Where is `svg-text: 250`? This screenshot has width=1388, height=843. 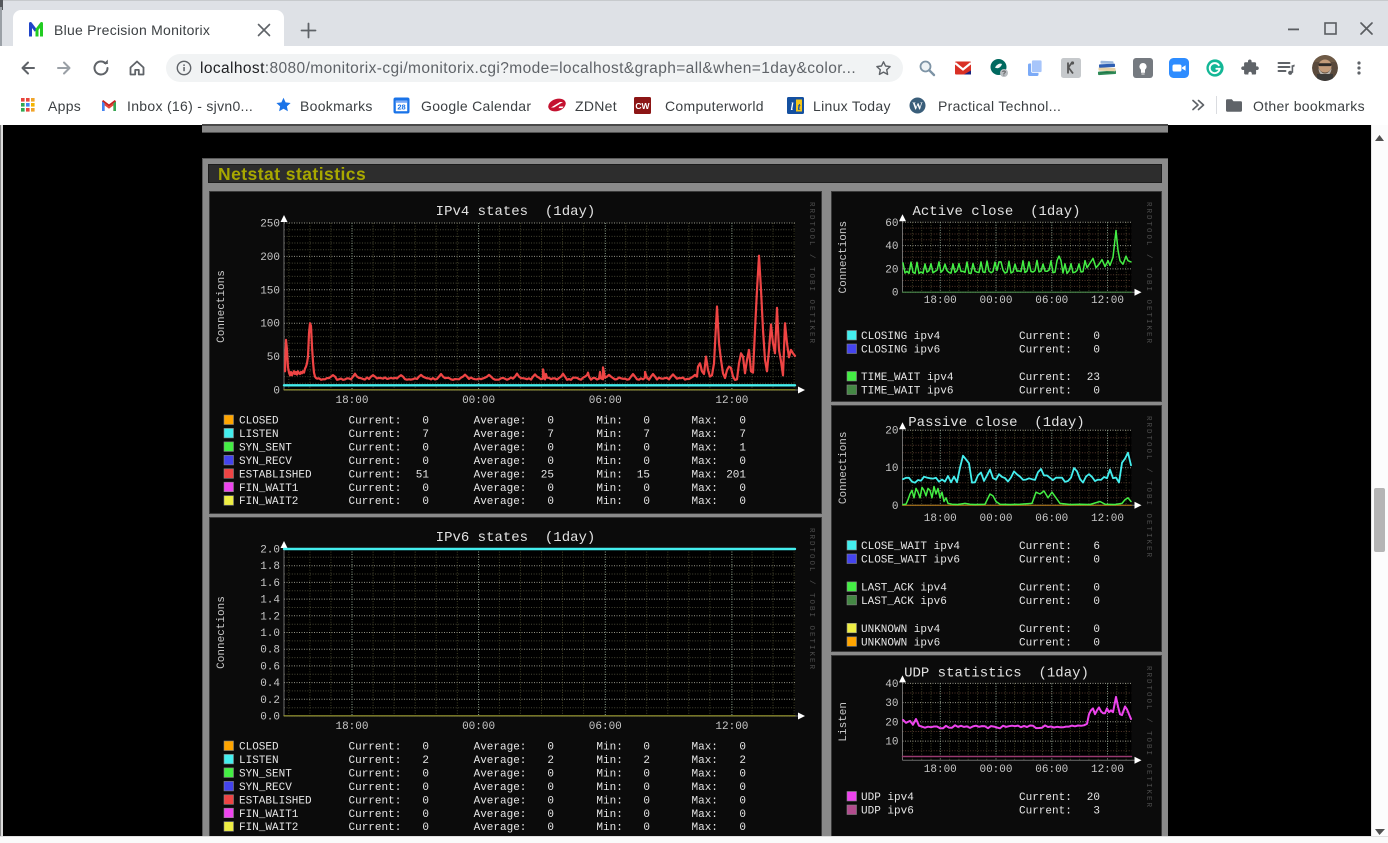
svg-text: 250 is located at coordinates (270, 225).